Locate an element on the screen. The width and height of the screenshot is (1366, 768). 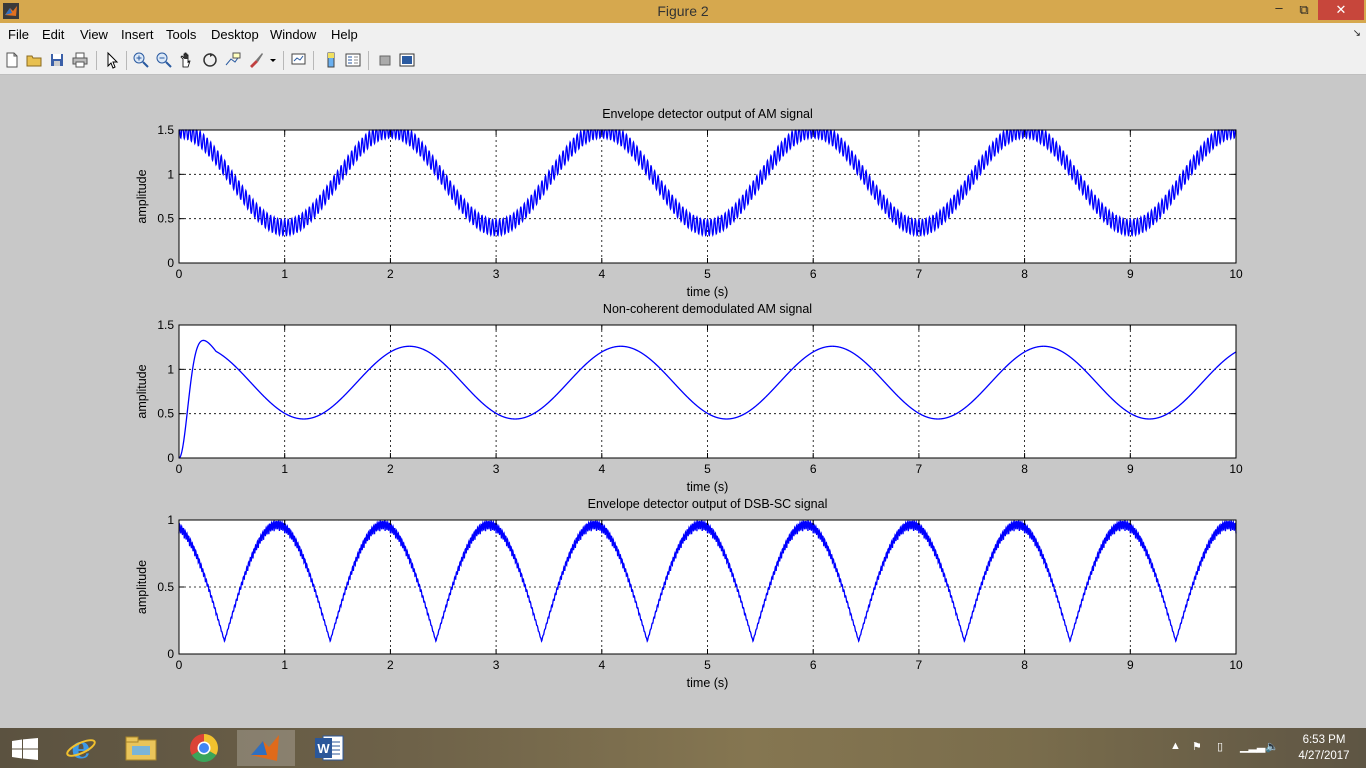
tray-show-hidden-icon: ▲ is located at coordinates (1175, 746).